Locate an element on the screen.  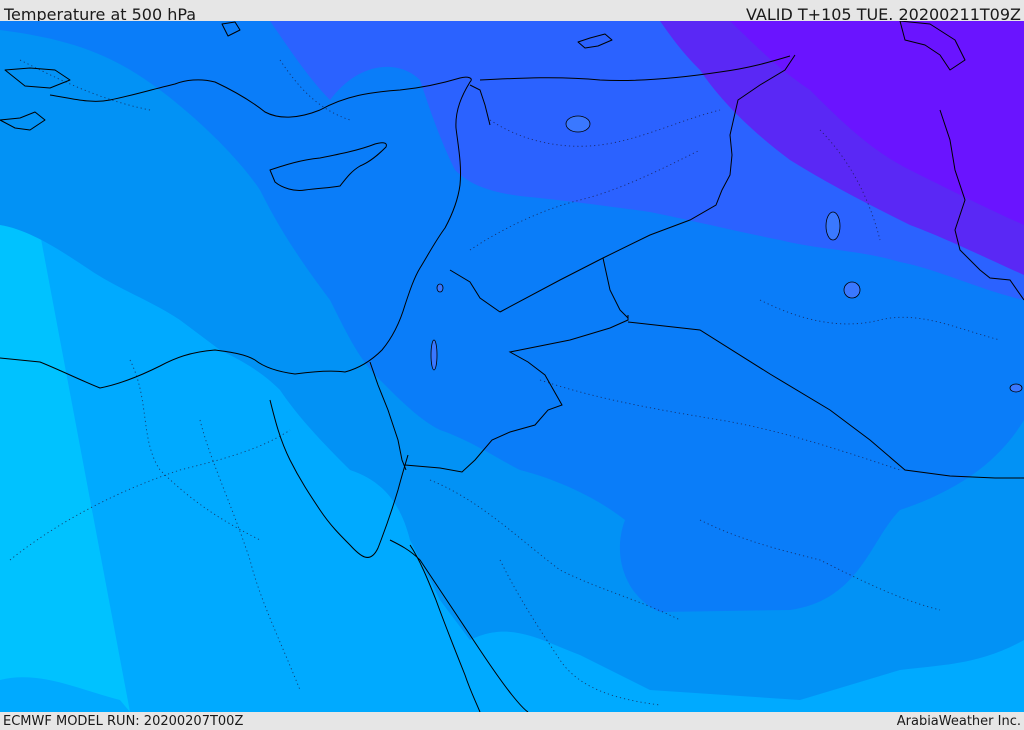
map-title: Temperature at 500 hPa is located at coordinates (100, 13).